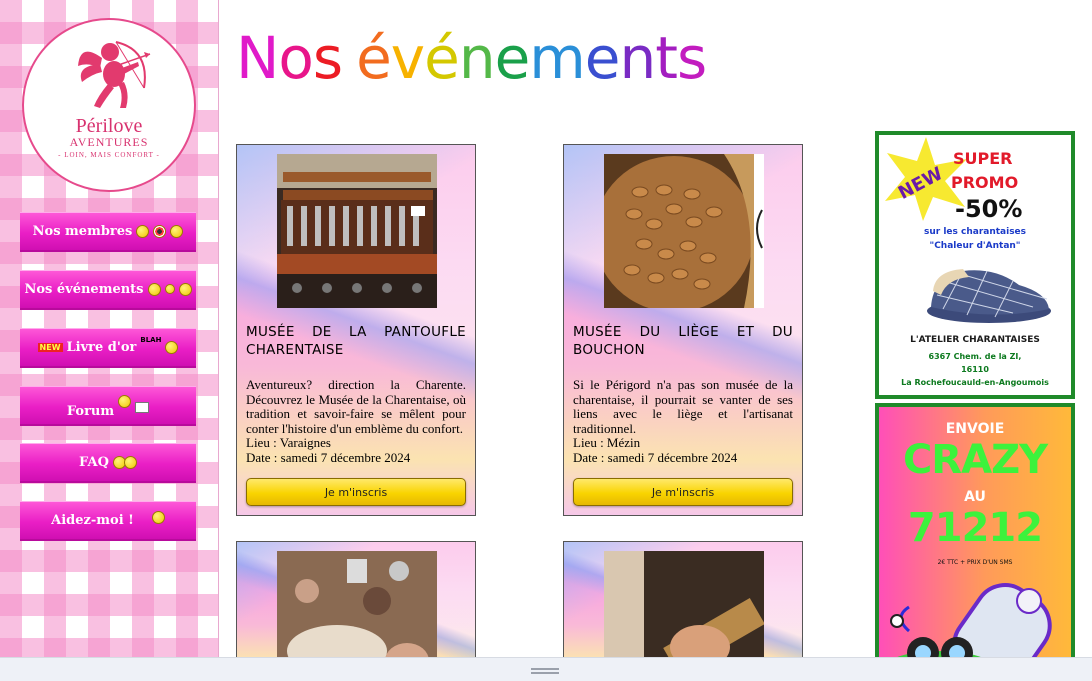 The height and width of the screenshot is (681, 1092). Describe the element at coordinates (985, 182) in the screenshot. I see `promo-line2: PROMO` at that location.